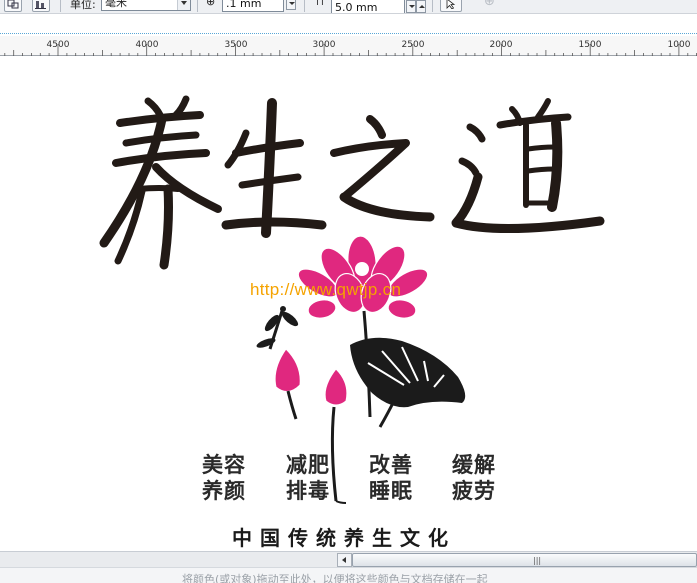 The image size is (697, 583). Describe the element at coordinates (324, 45) in the screenshot. I see `ruler-label: 3000` at that location.